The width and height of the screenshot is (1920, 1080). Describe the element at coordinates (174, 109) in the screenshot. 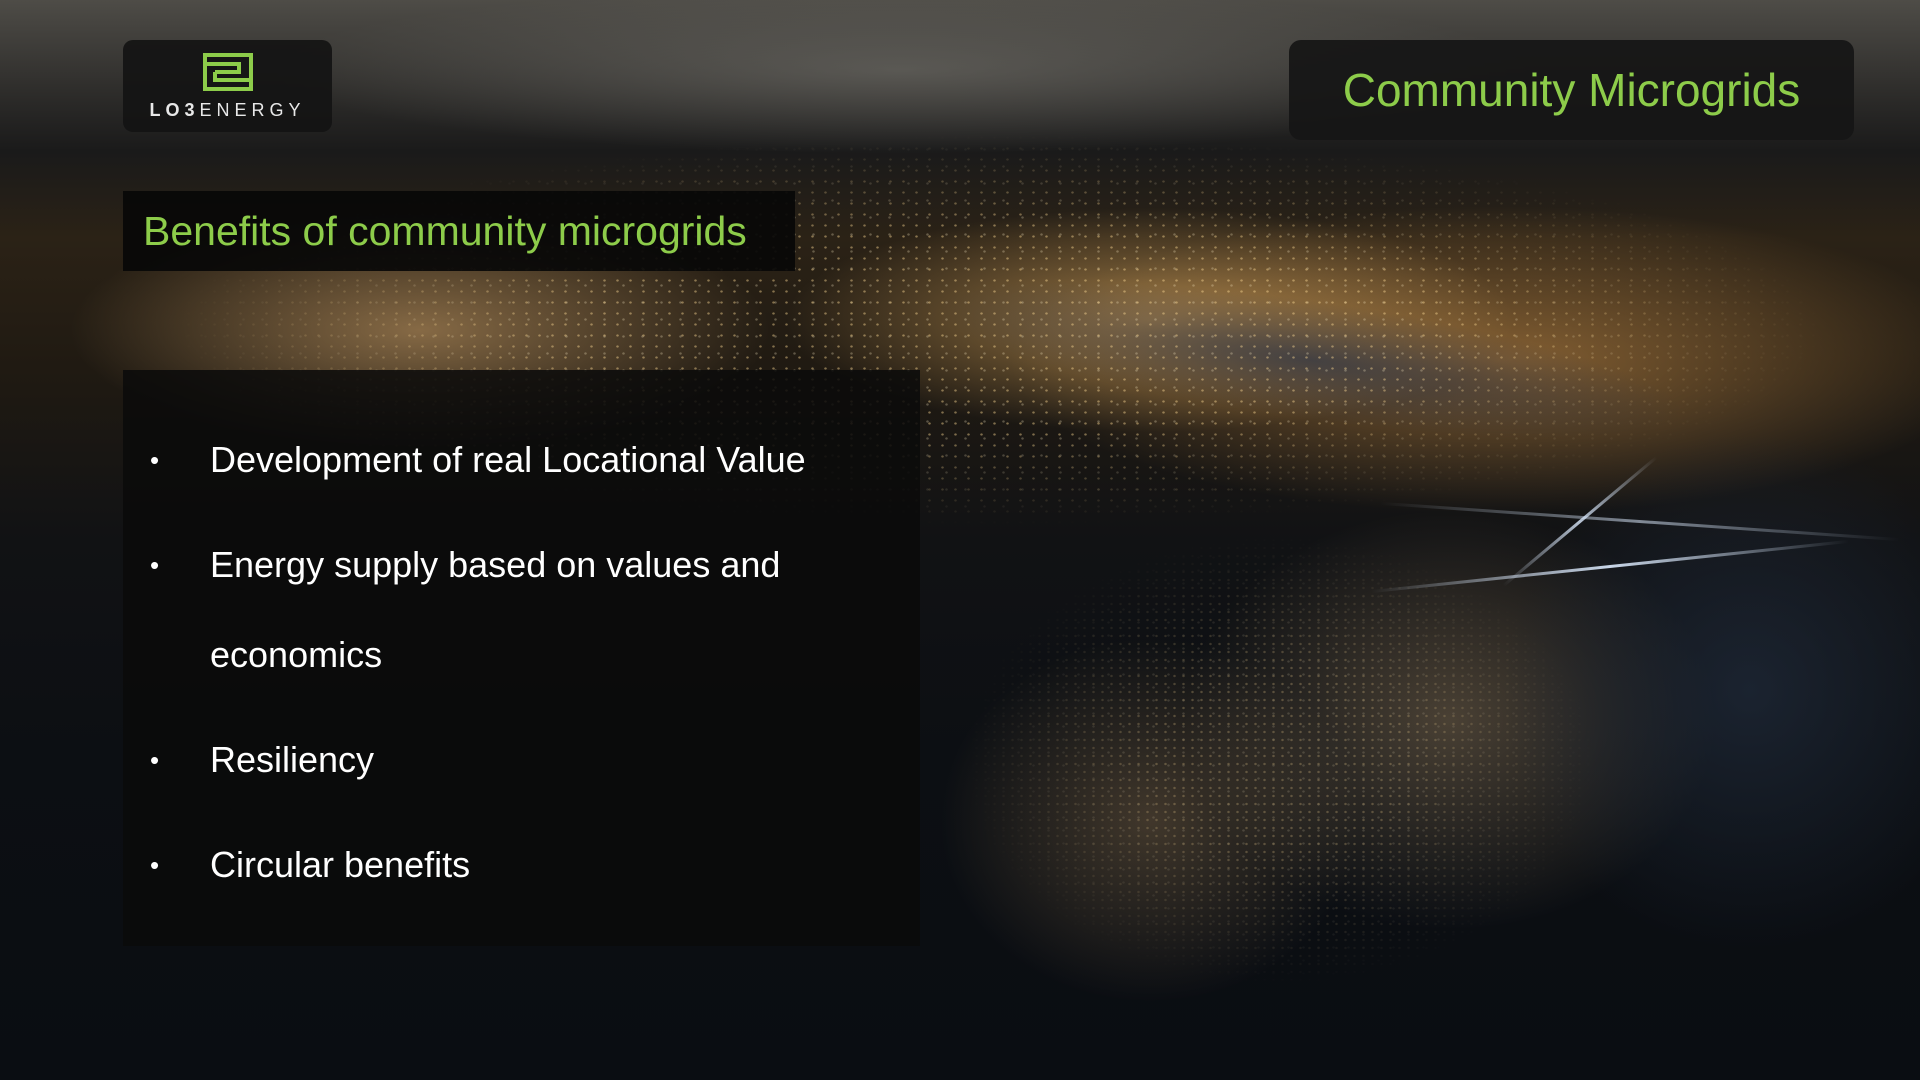

I see `logo-wordmark-bold: LO3` at that location.